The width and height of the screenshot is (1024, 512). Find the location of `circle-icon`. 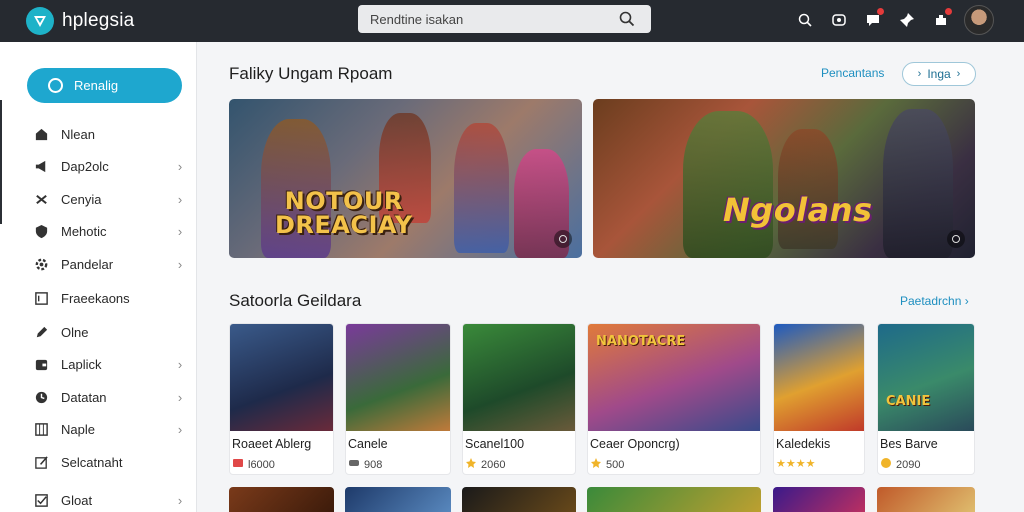

circle-icon is located at coordinates (55, 85).